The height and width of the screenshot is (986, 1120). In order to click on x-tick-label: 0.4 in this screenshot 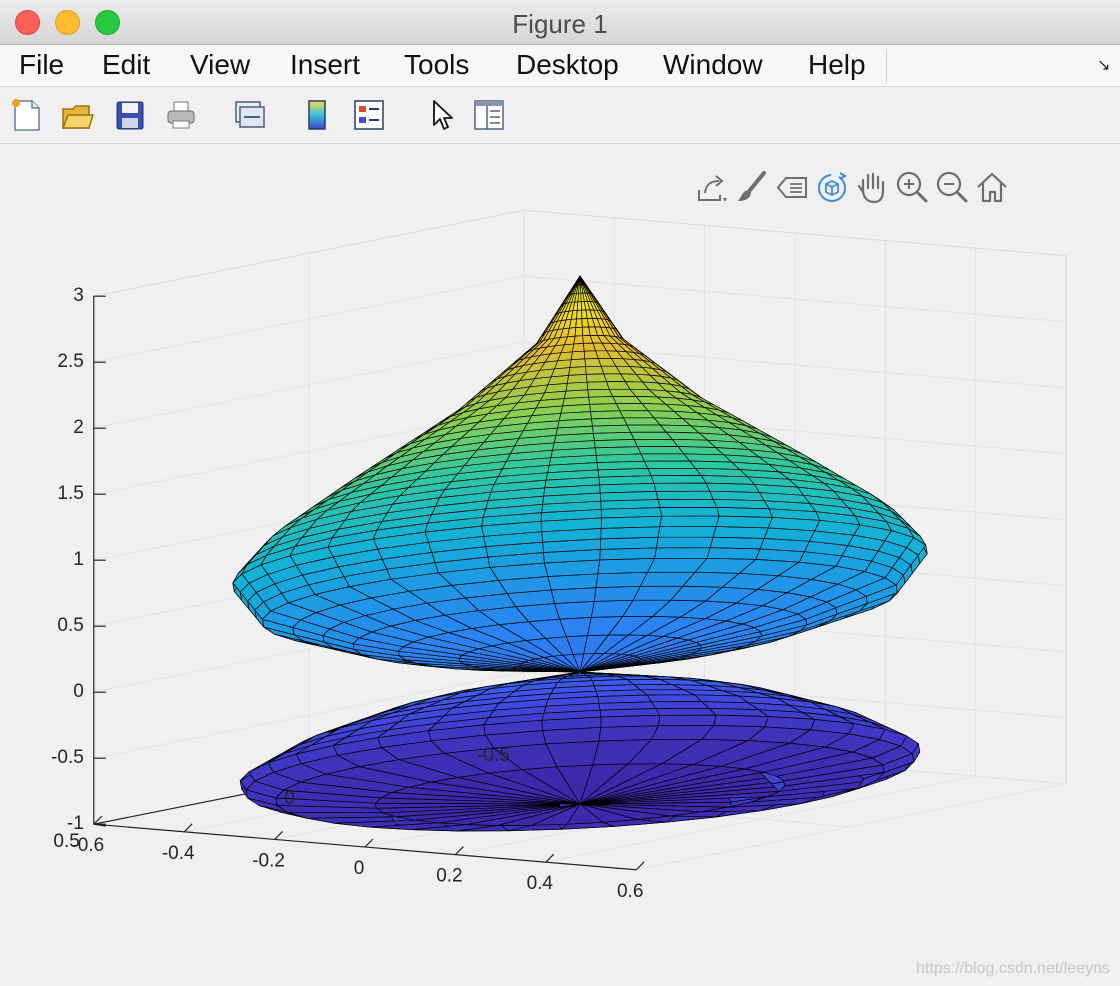, I will do `click(540, 883)`.